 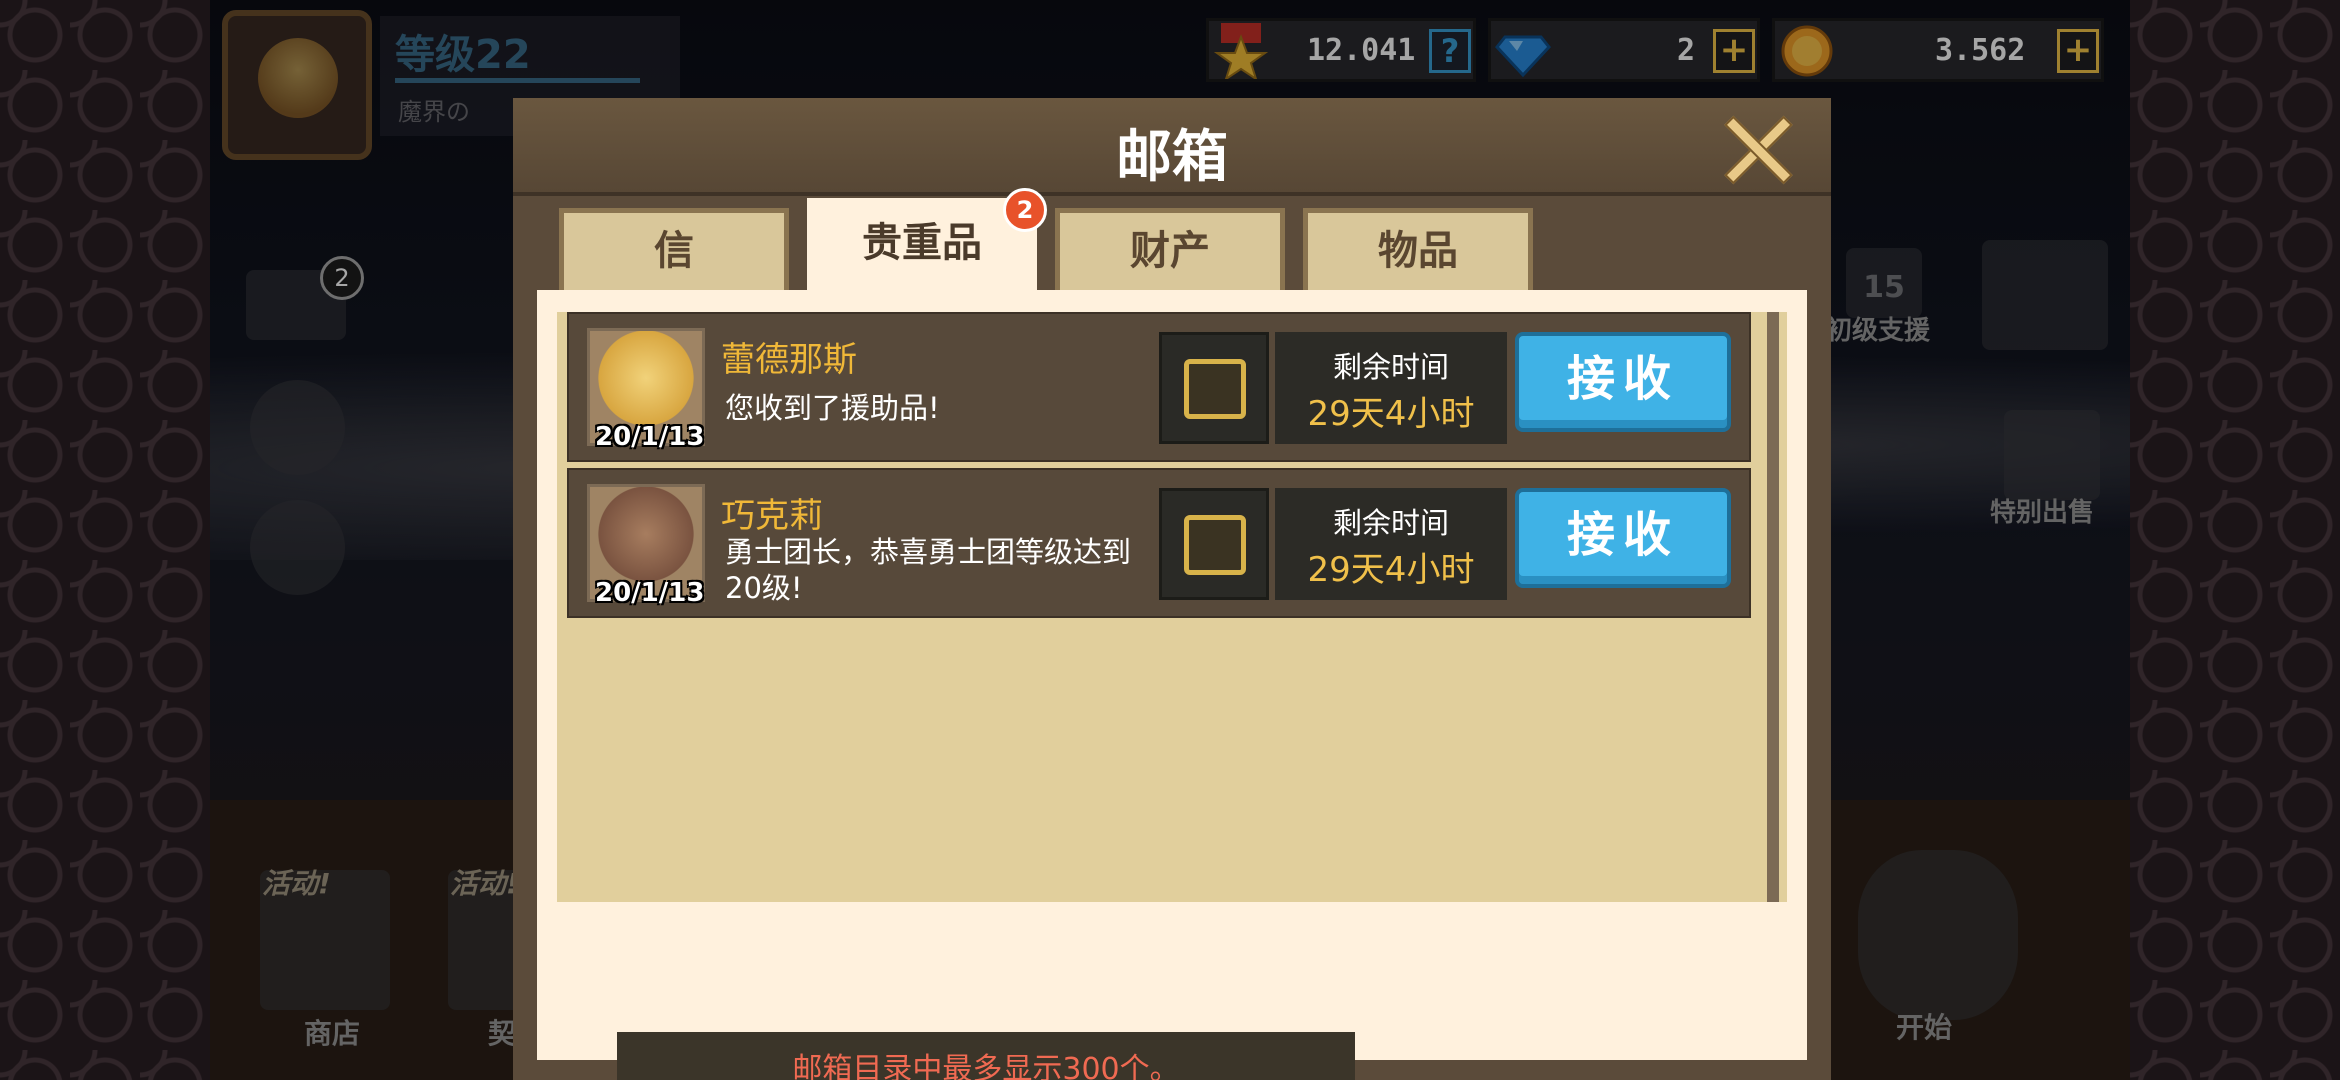 I want to click on mail-message: 您收到了援助品!, so click(x=832, y=408).